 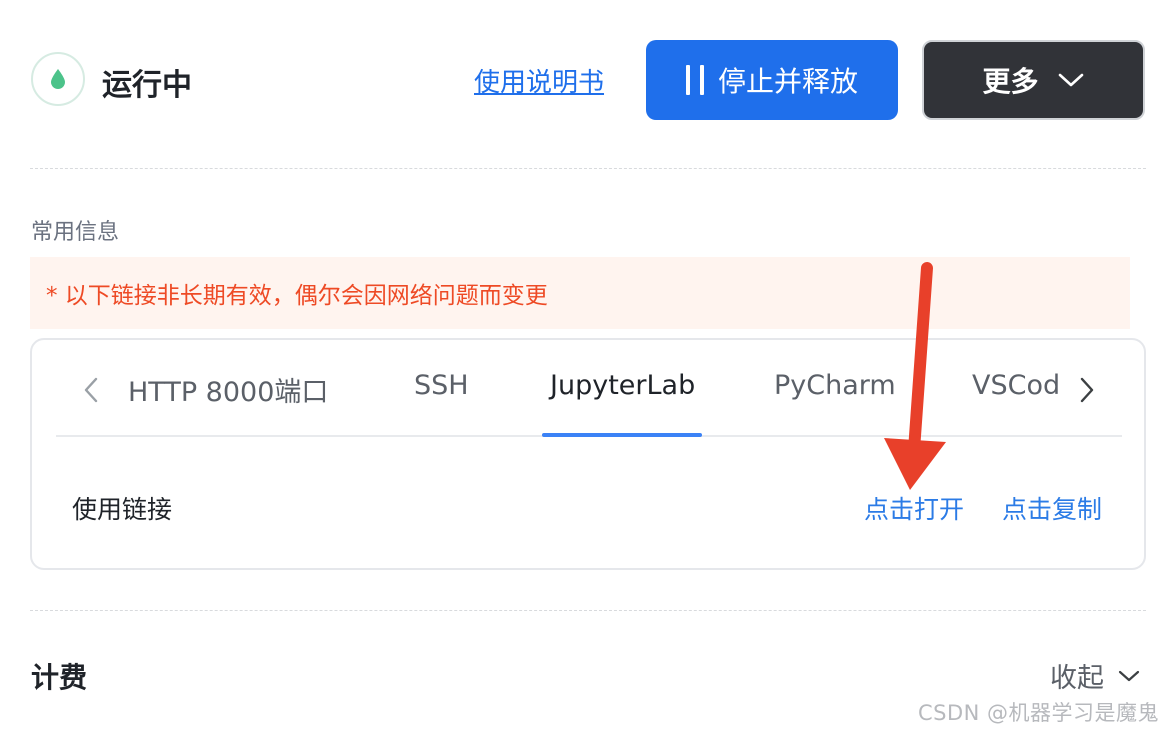 What do you see at coordinates (580, 293) in the screenshot?
I see `notice-banner: * 以下链接非长期有效，偶尔会因网络问题而变更` at bounding box center [580, 293].